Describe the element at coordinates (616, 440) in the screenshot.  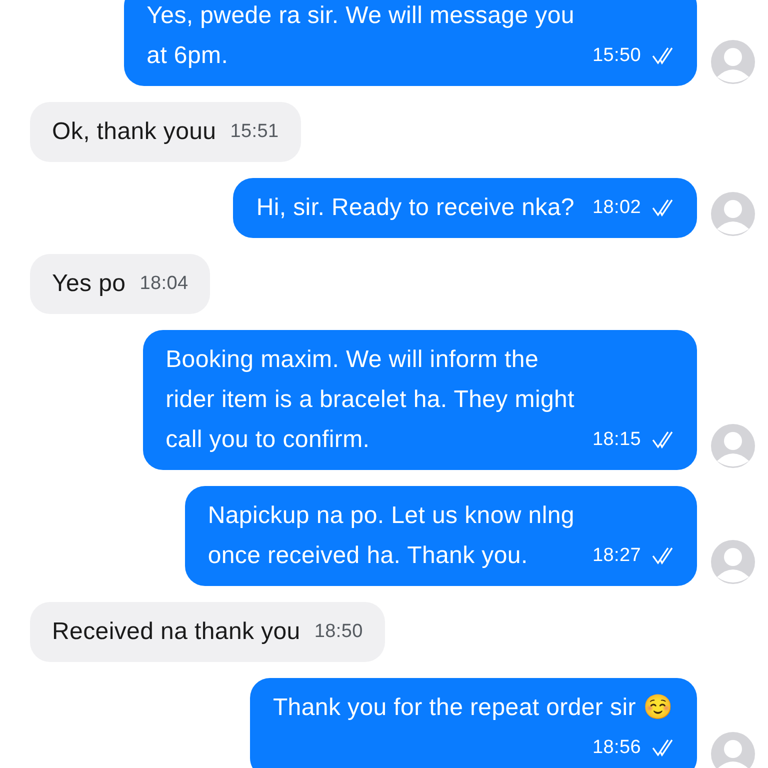
I see `message-time: 18:15` at that location.